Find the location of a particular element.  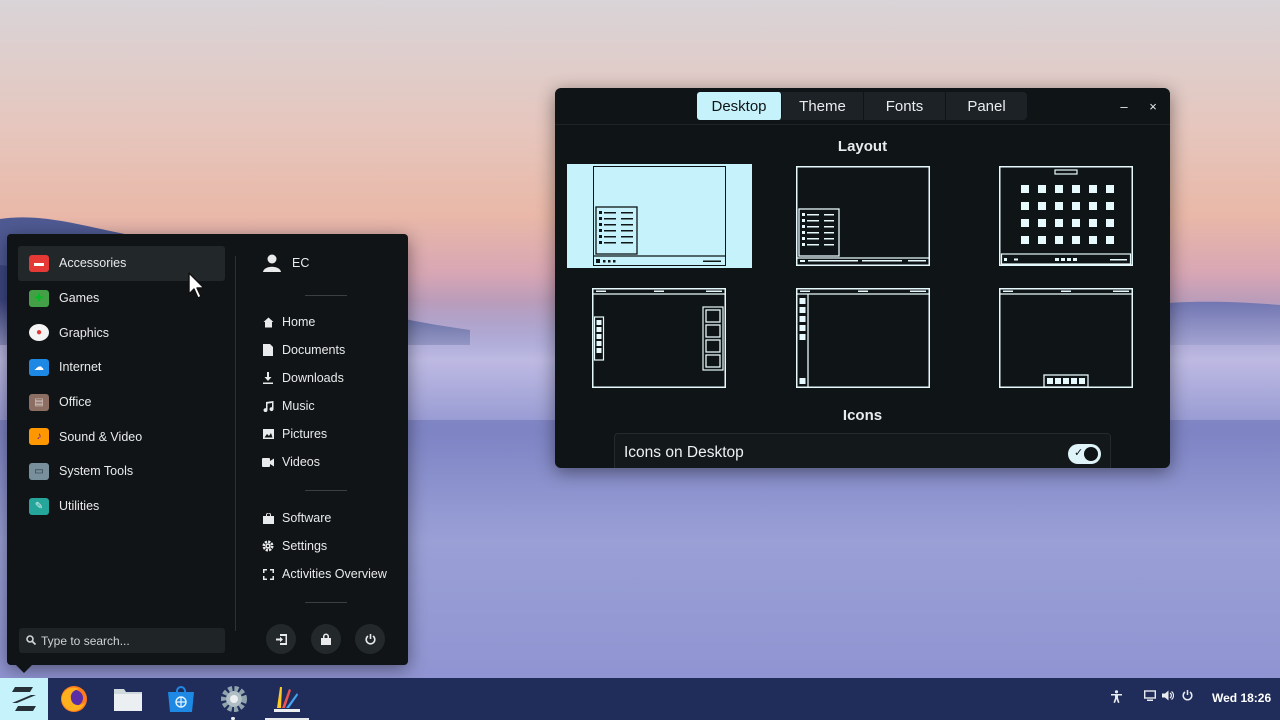

internet-icon: ☁ is located at coordinates (39, 367).